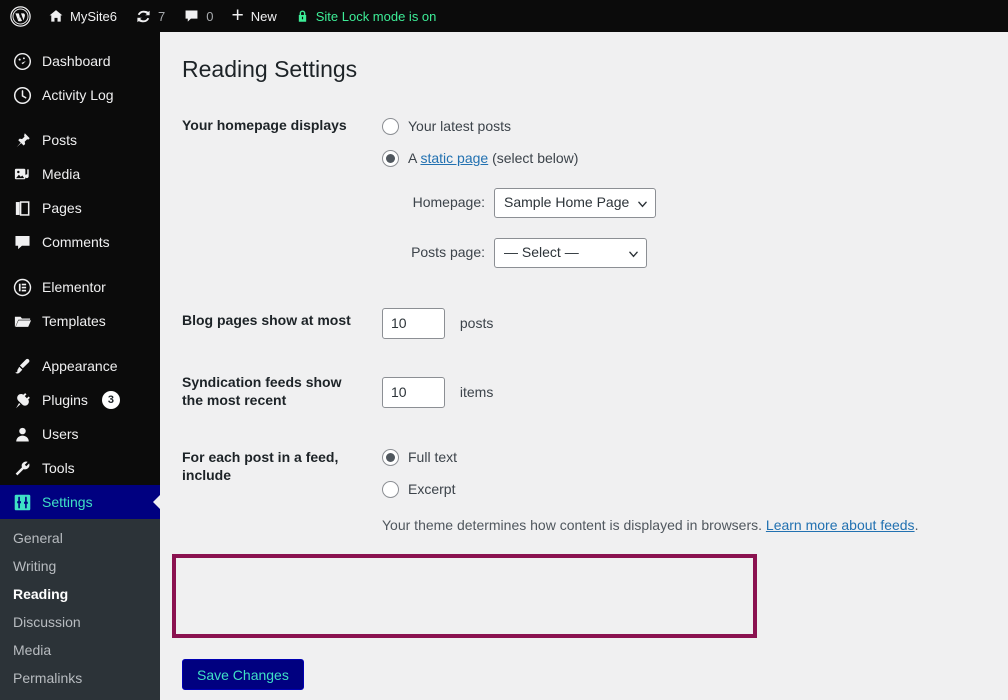  What do you see at coordinates (376, 16) in the screenshot?
I see `site-lock-label: Site Lock mode is on` at bounding box center [376, 16].